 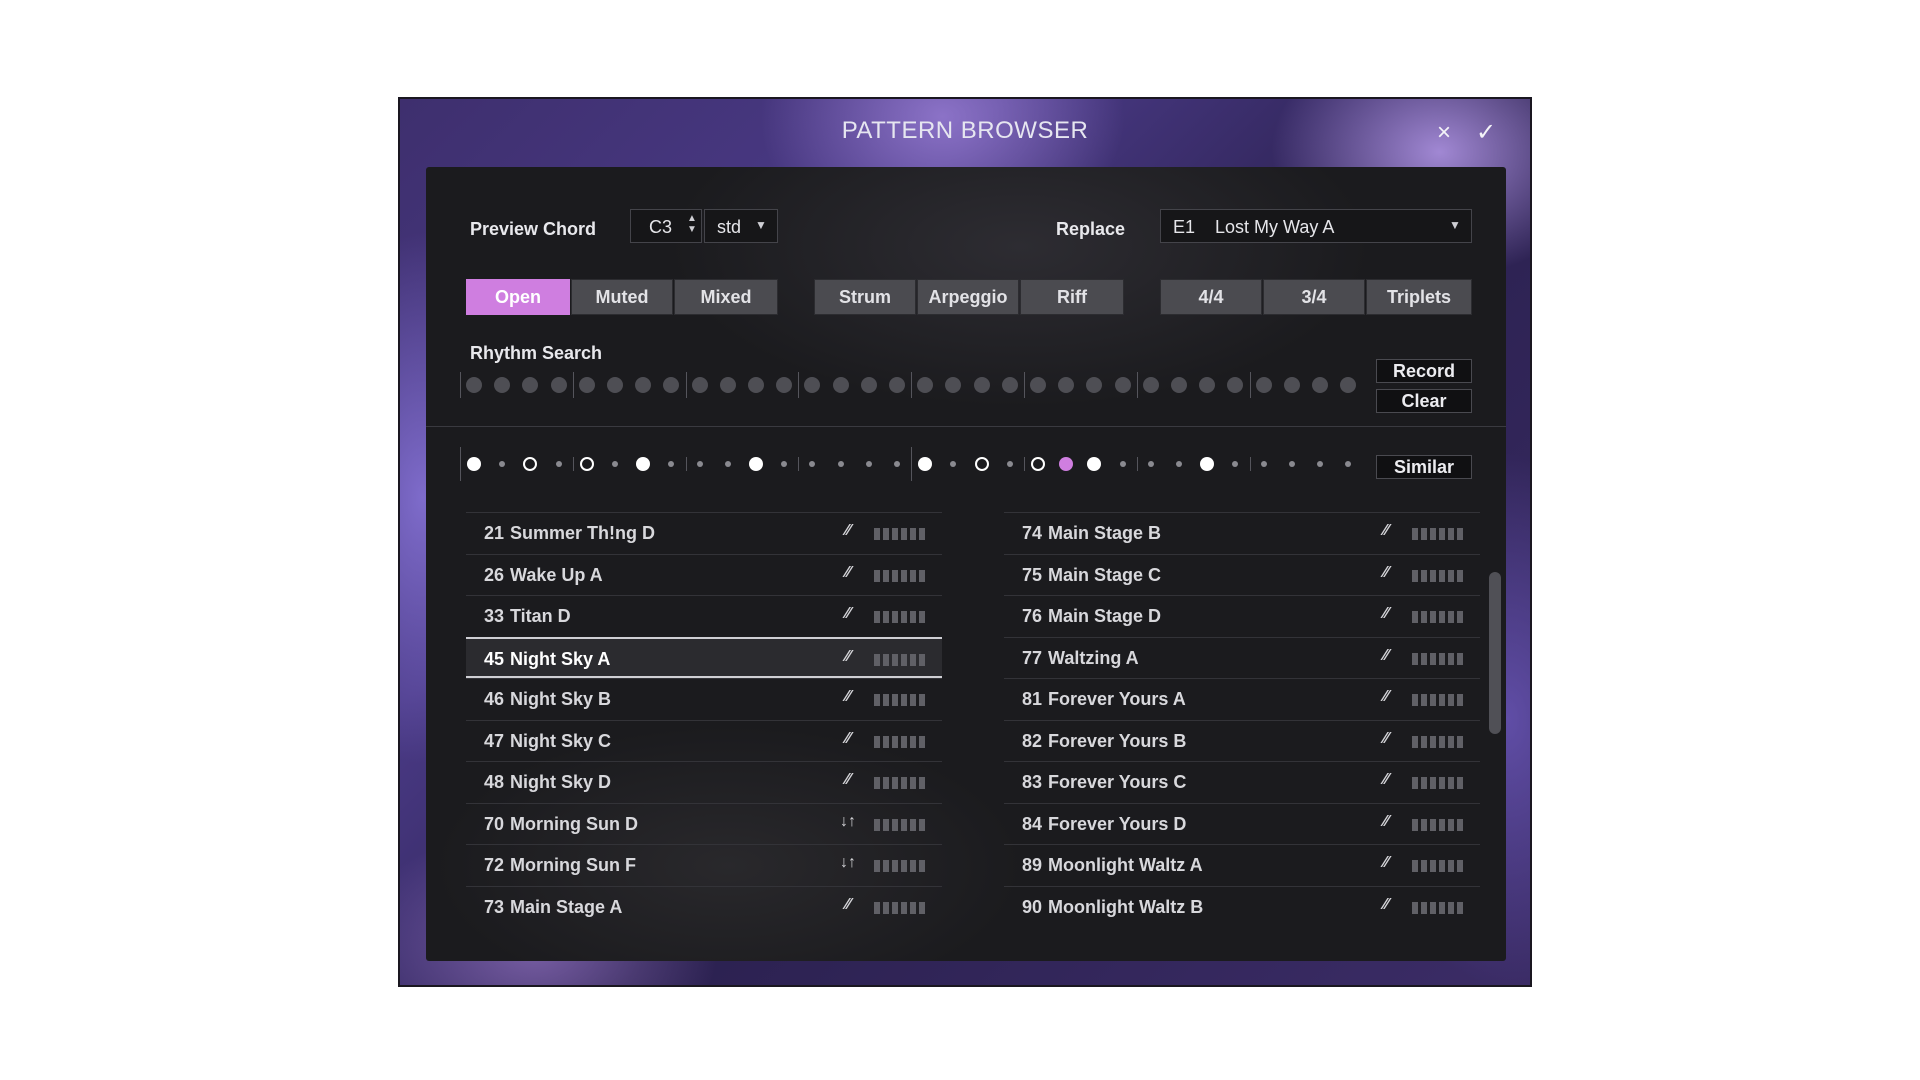 I want to click on filter-4-4-button: 4/4, so click(x=1211, y=297).